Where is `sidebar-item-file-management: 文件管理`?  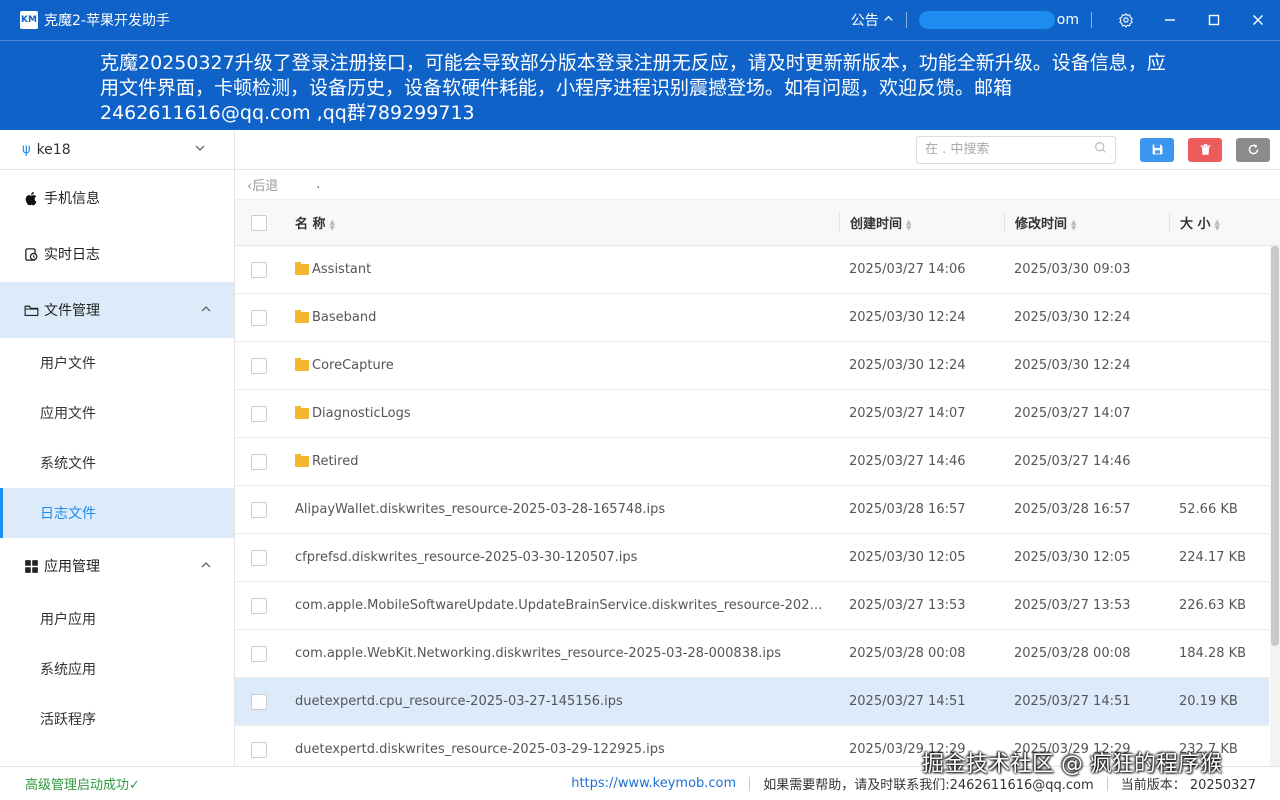
sidebar-item-file-management: 文件管理 is located at coordinates (117, 310).